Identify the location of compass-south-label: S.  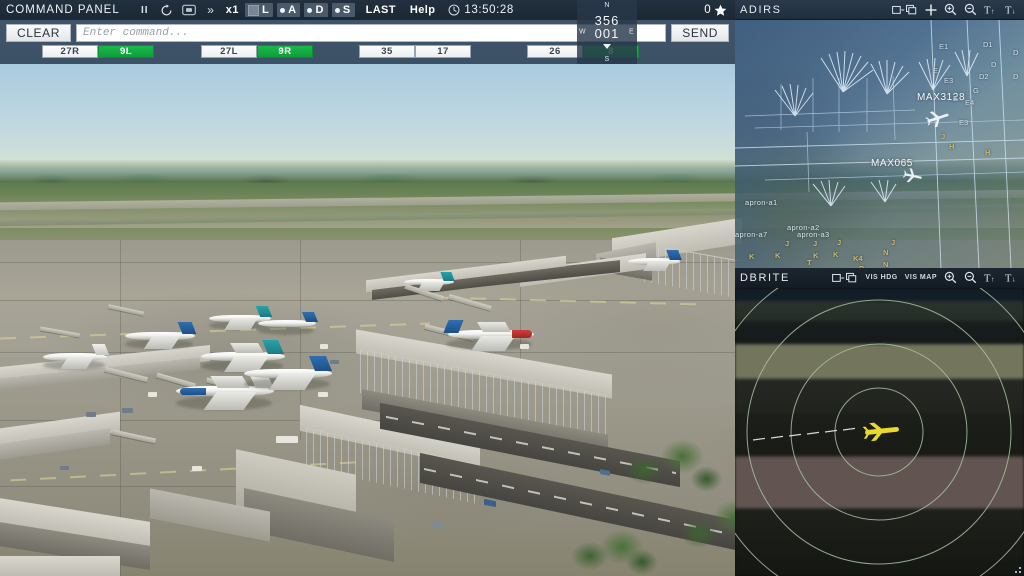
(607, 59).